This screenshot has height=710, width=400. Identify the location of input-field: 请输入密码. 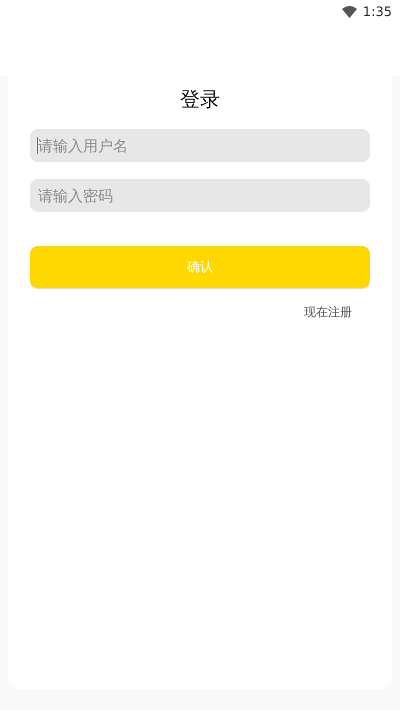
(200, 195).